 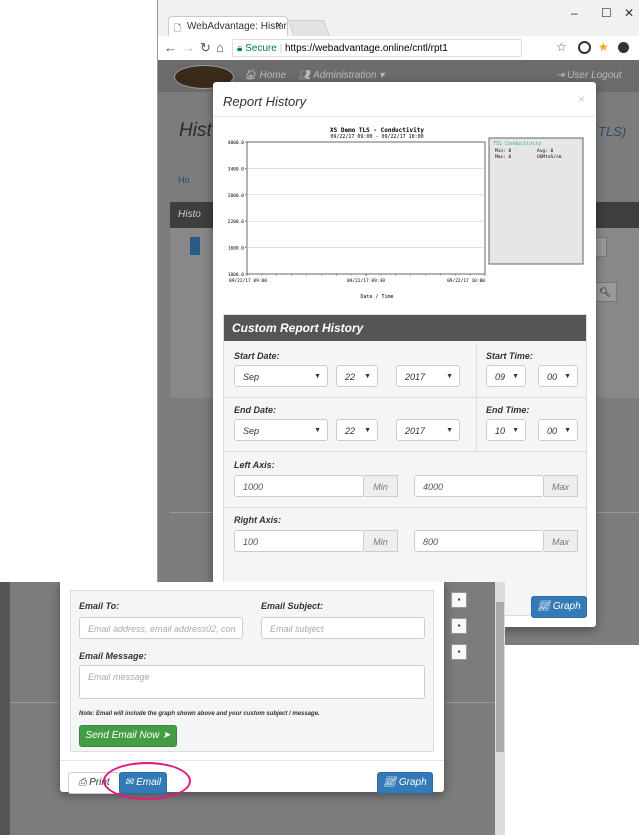 I want to click on end-time-label: End Time:, so click(x=508, y=410).